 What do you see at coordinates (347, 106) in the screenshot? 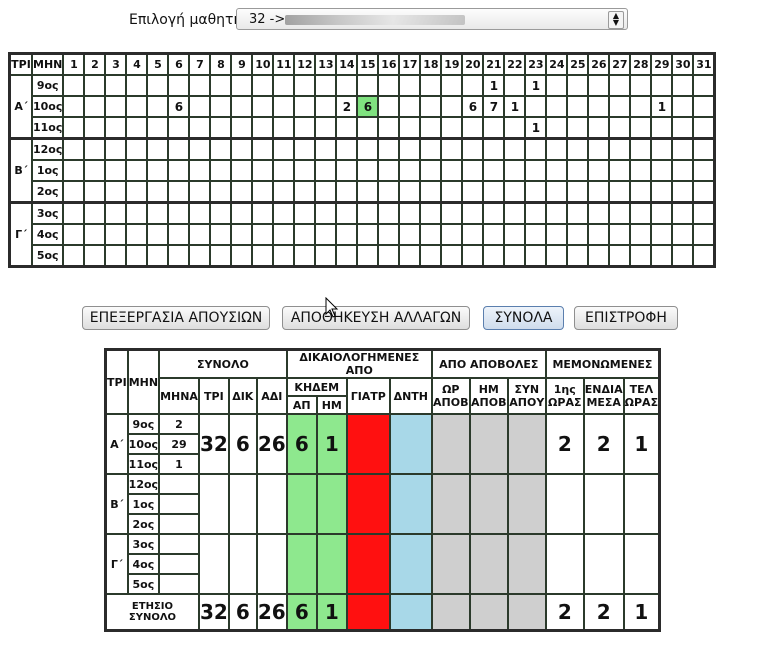
I see `day-cell: 2` at bounding box center [347, 106].